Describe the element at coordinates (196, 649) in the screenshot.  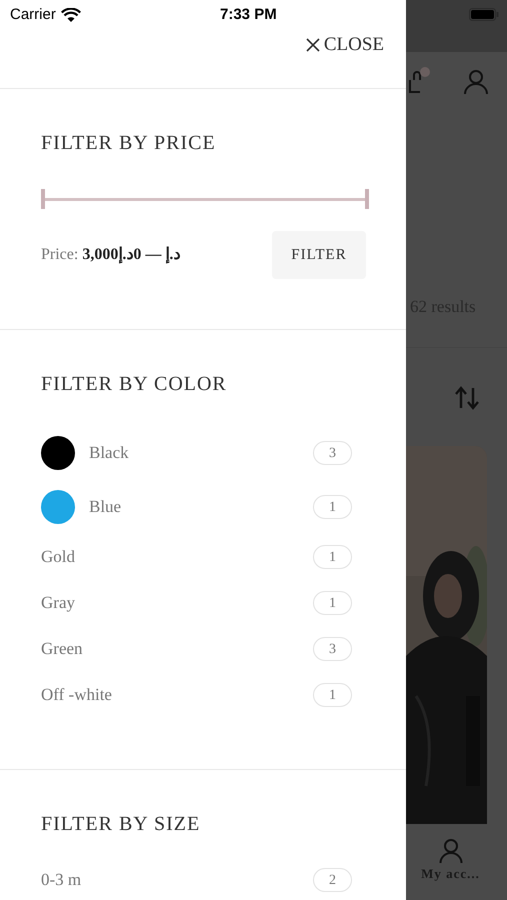
I see `filter-option: Green 3` at that location.